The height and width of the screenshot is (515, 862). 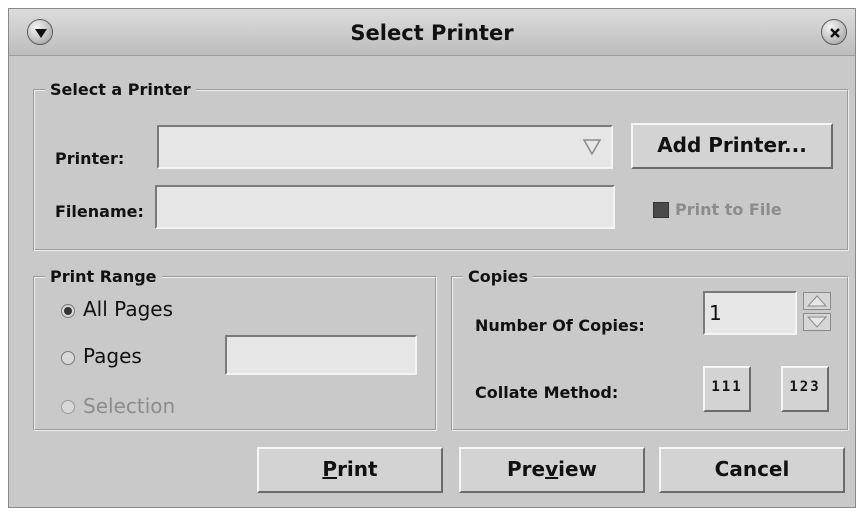 What do you see at coordinates (321, 355) in the screenshot?
I see `pages-input` at bounding box center [321, 355].